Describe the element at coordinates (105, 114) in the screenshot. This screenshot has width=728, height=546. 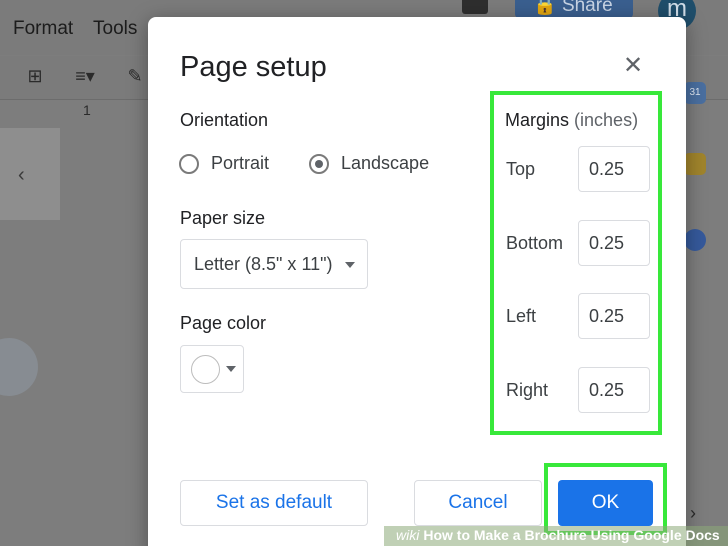
I see `ruler: 1` at that location.